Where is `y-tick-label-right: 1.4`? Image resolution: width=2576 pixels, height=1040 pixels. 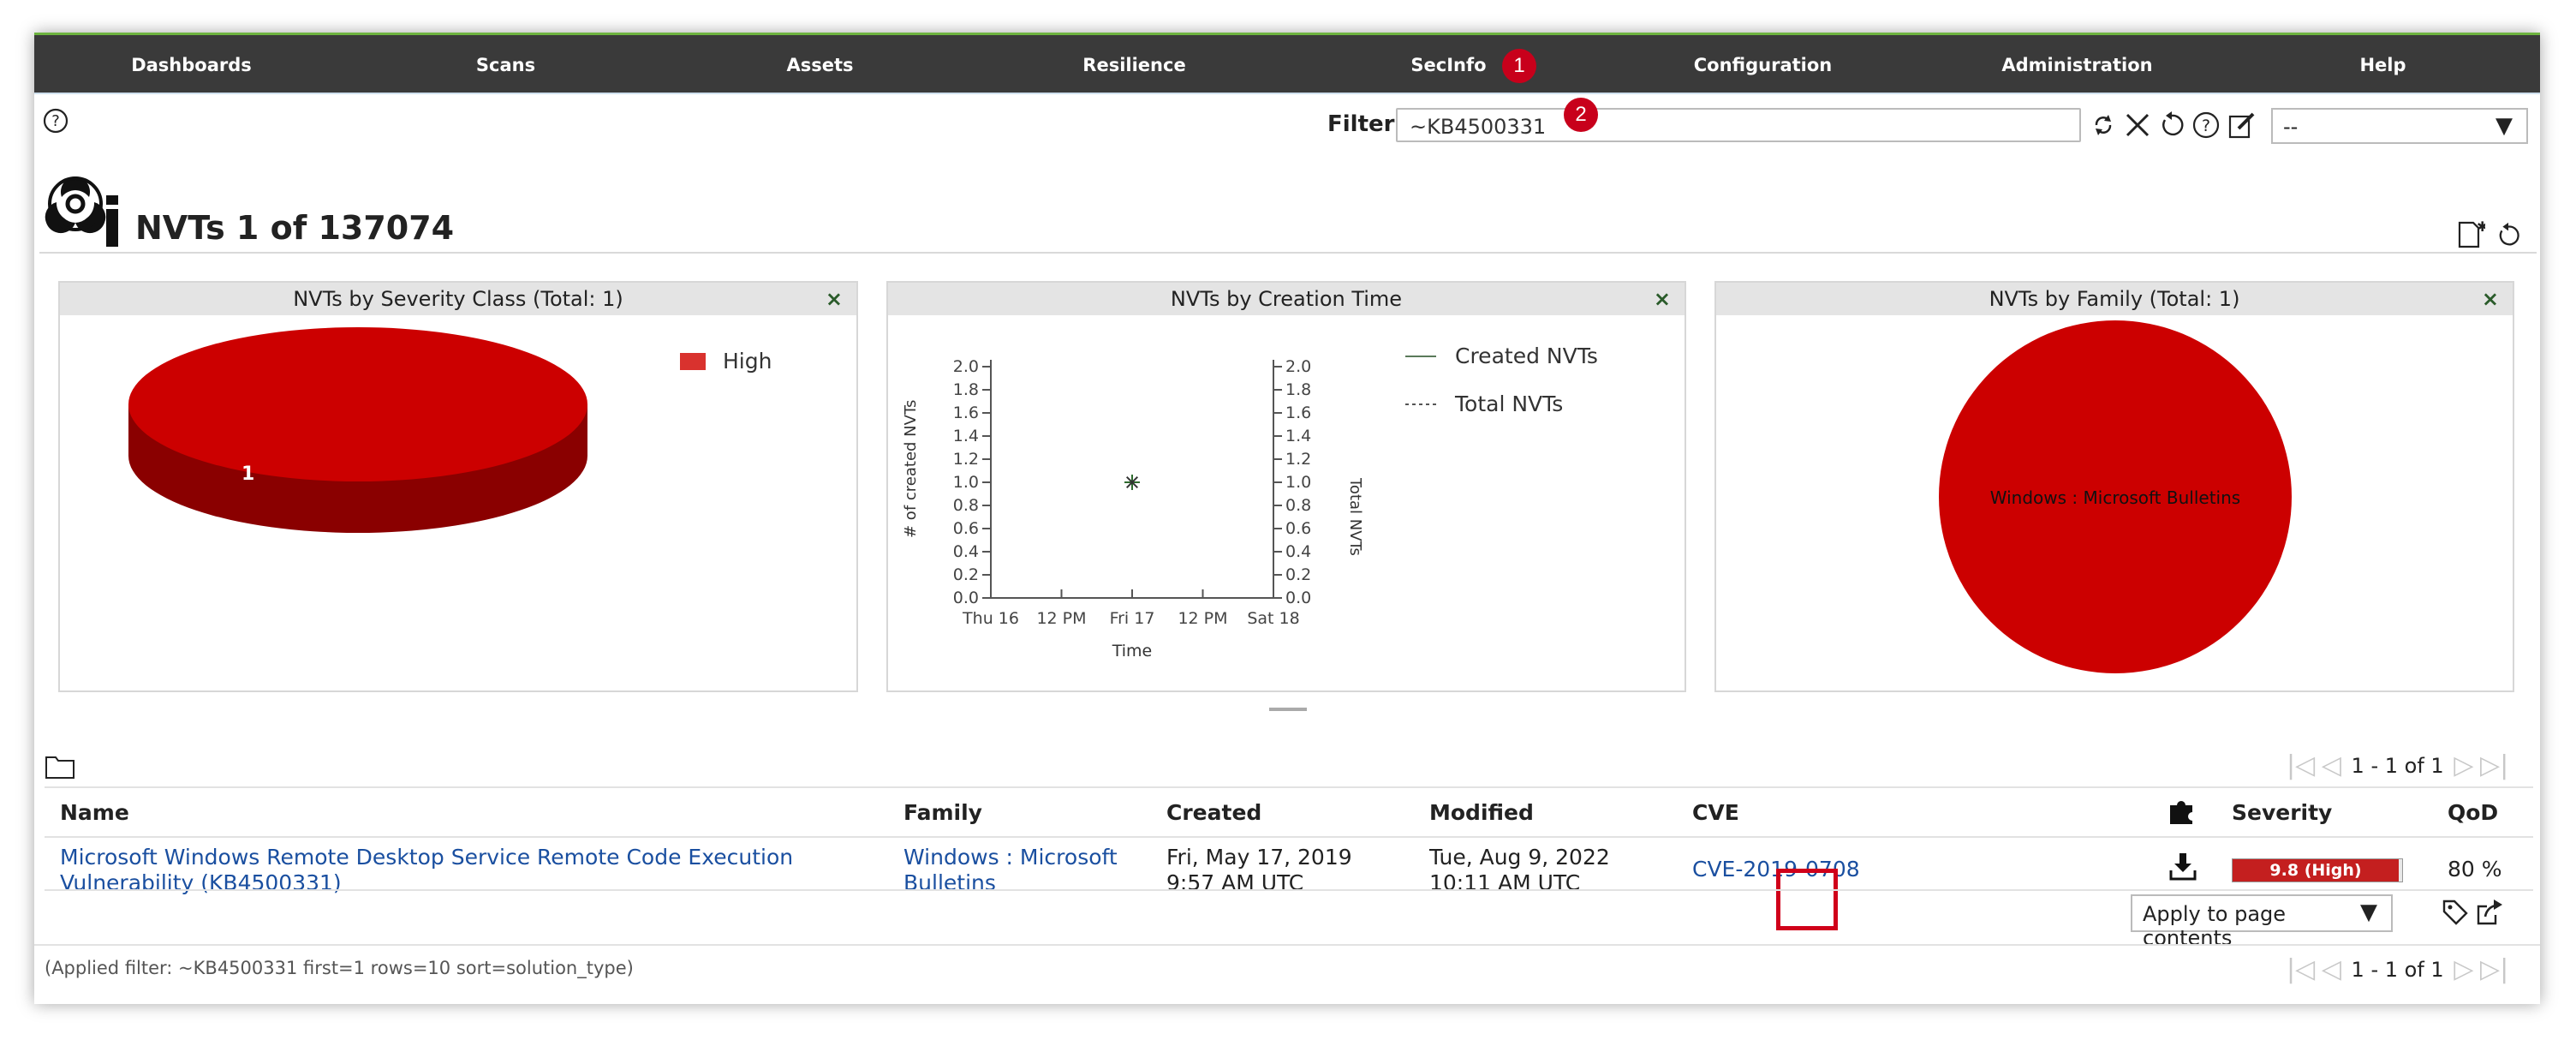
y-tick-label-right: 1.4 is located at coordinates (1298, 436).